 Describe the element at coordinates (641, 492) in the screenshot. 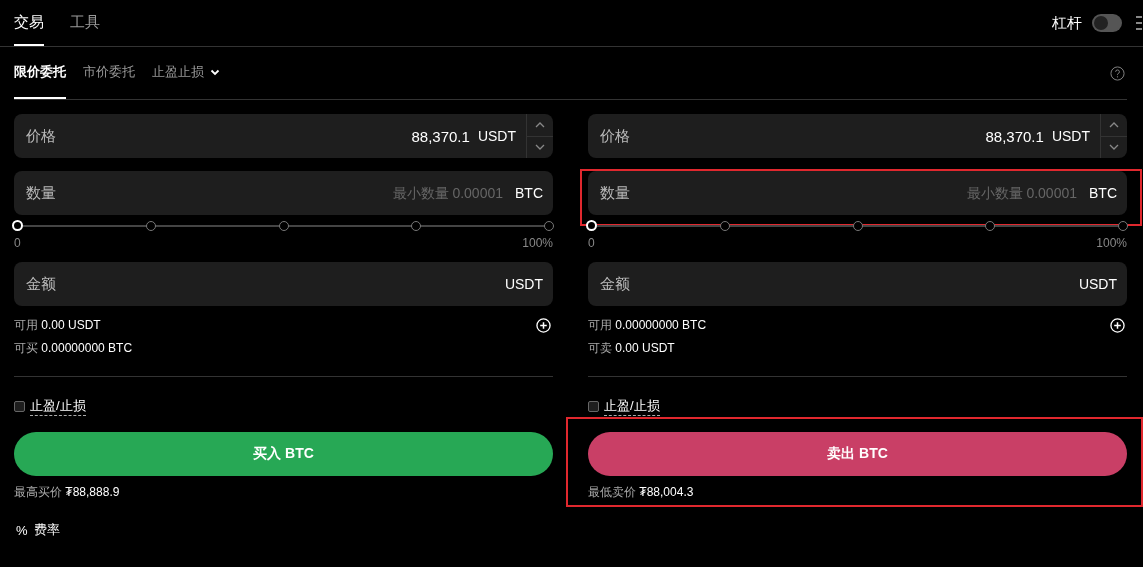

I see `best-price: 最低卖价 ₮88,004.3` at that location.